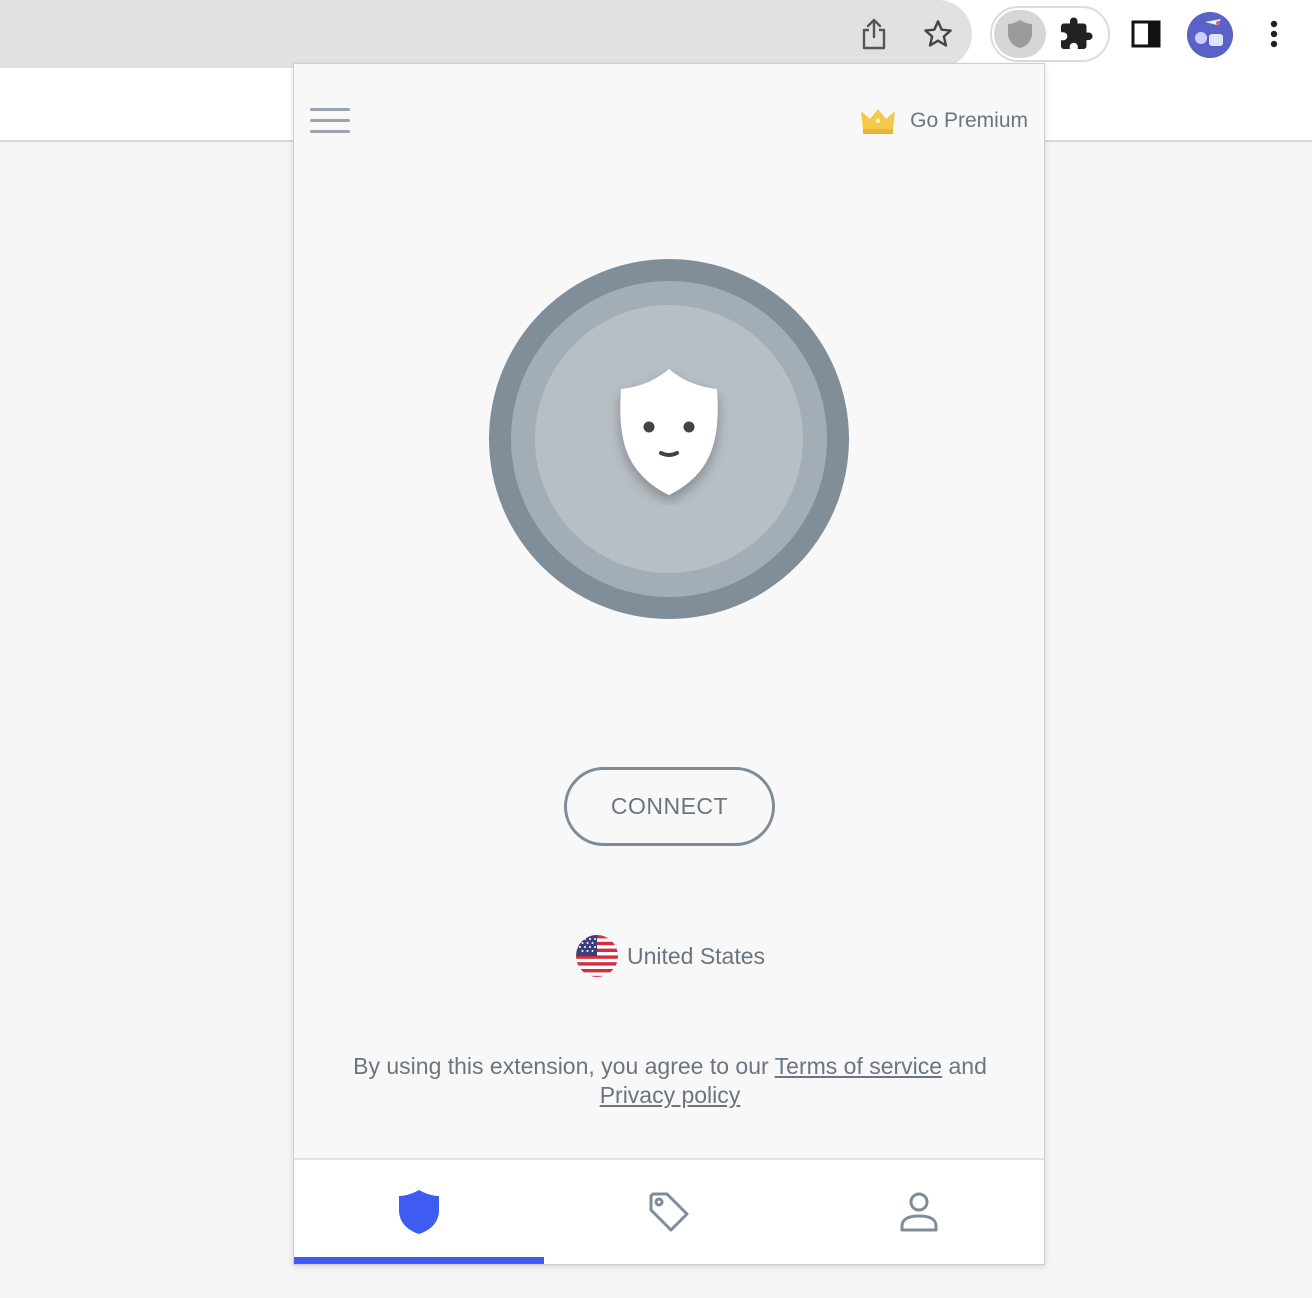 Image resolution: width=1312 pixels, height=1298 pixels. Describe the element at coordinates (1210, 35) in the screenshot. I see `avatar` at that location.